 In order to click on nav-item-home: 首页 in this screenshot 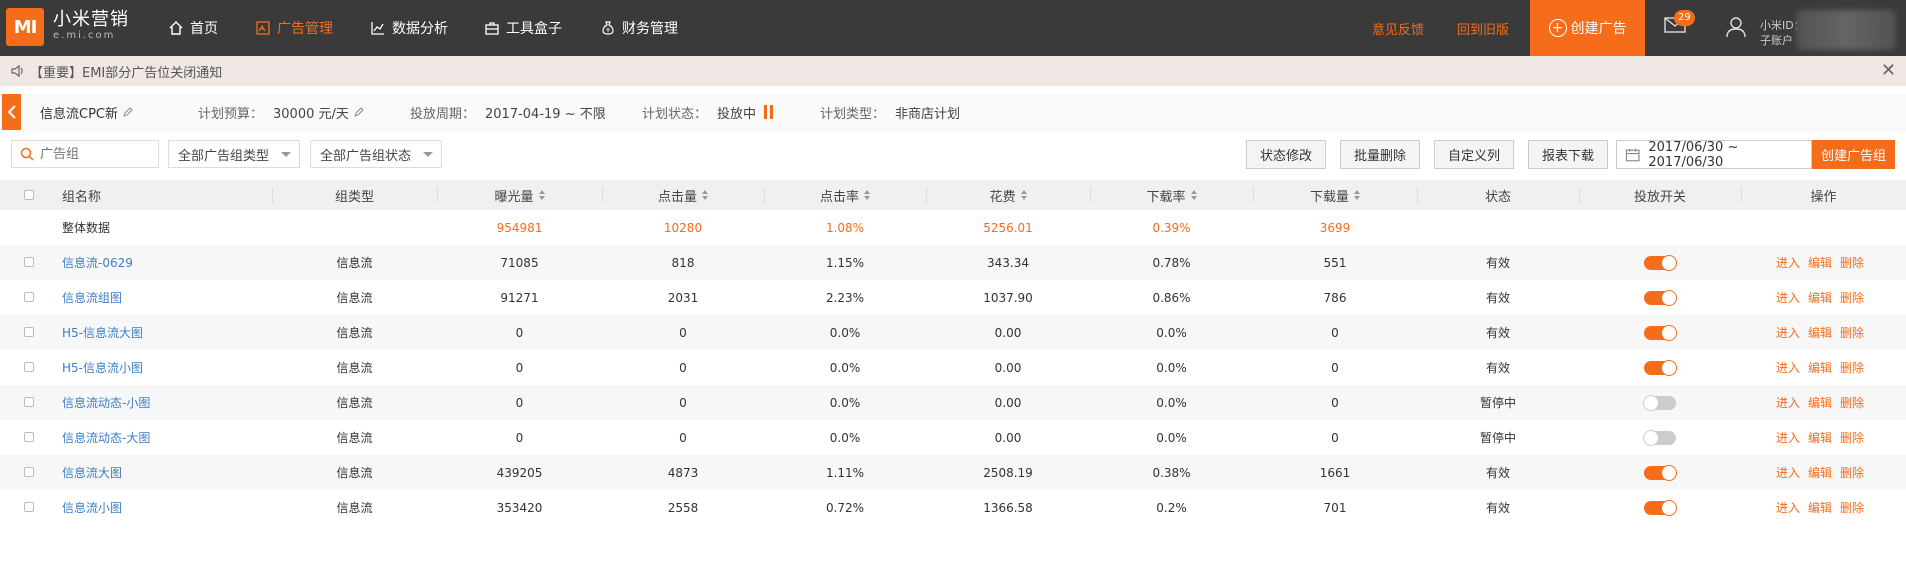, I will do `click(193, 28)`.